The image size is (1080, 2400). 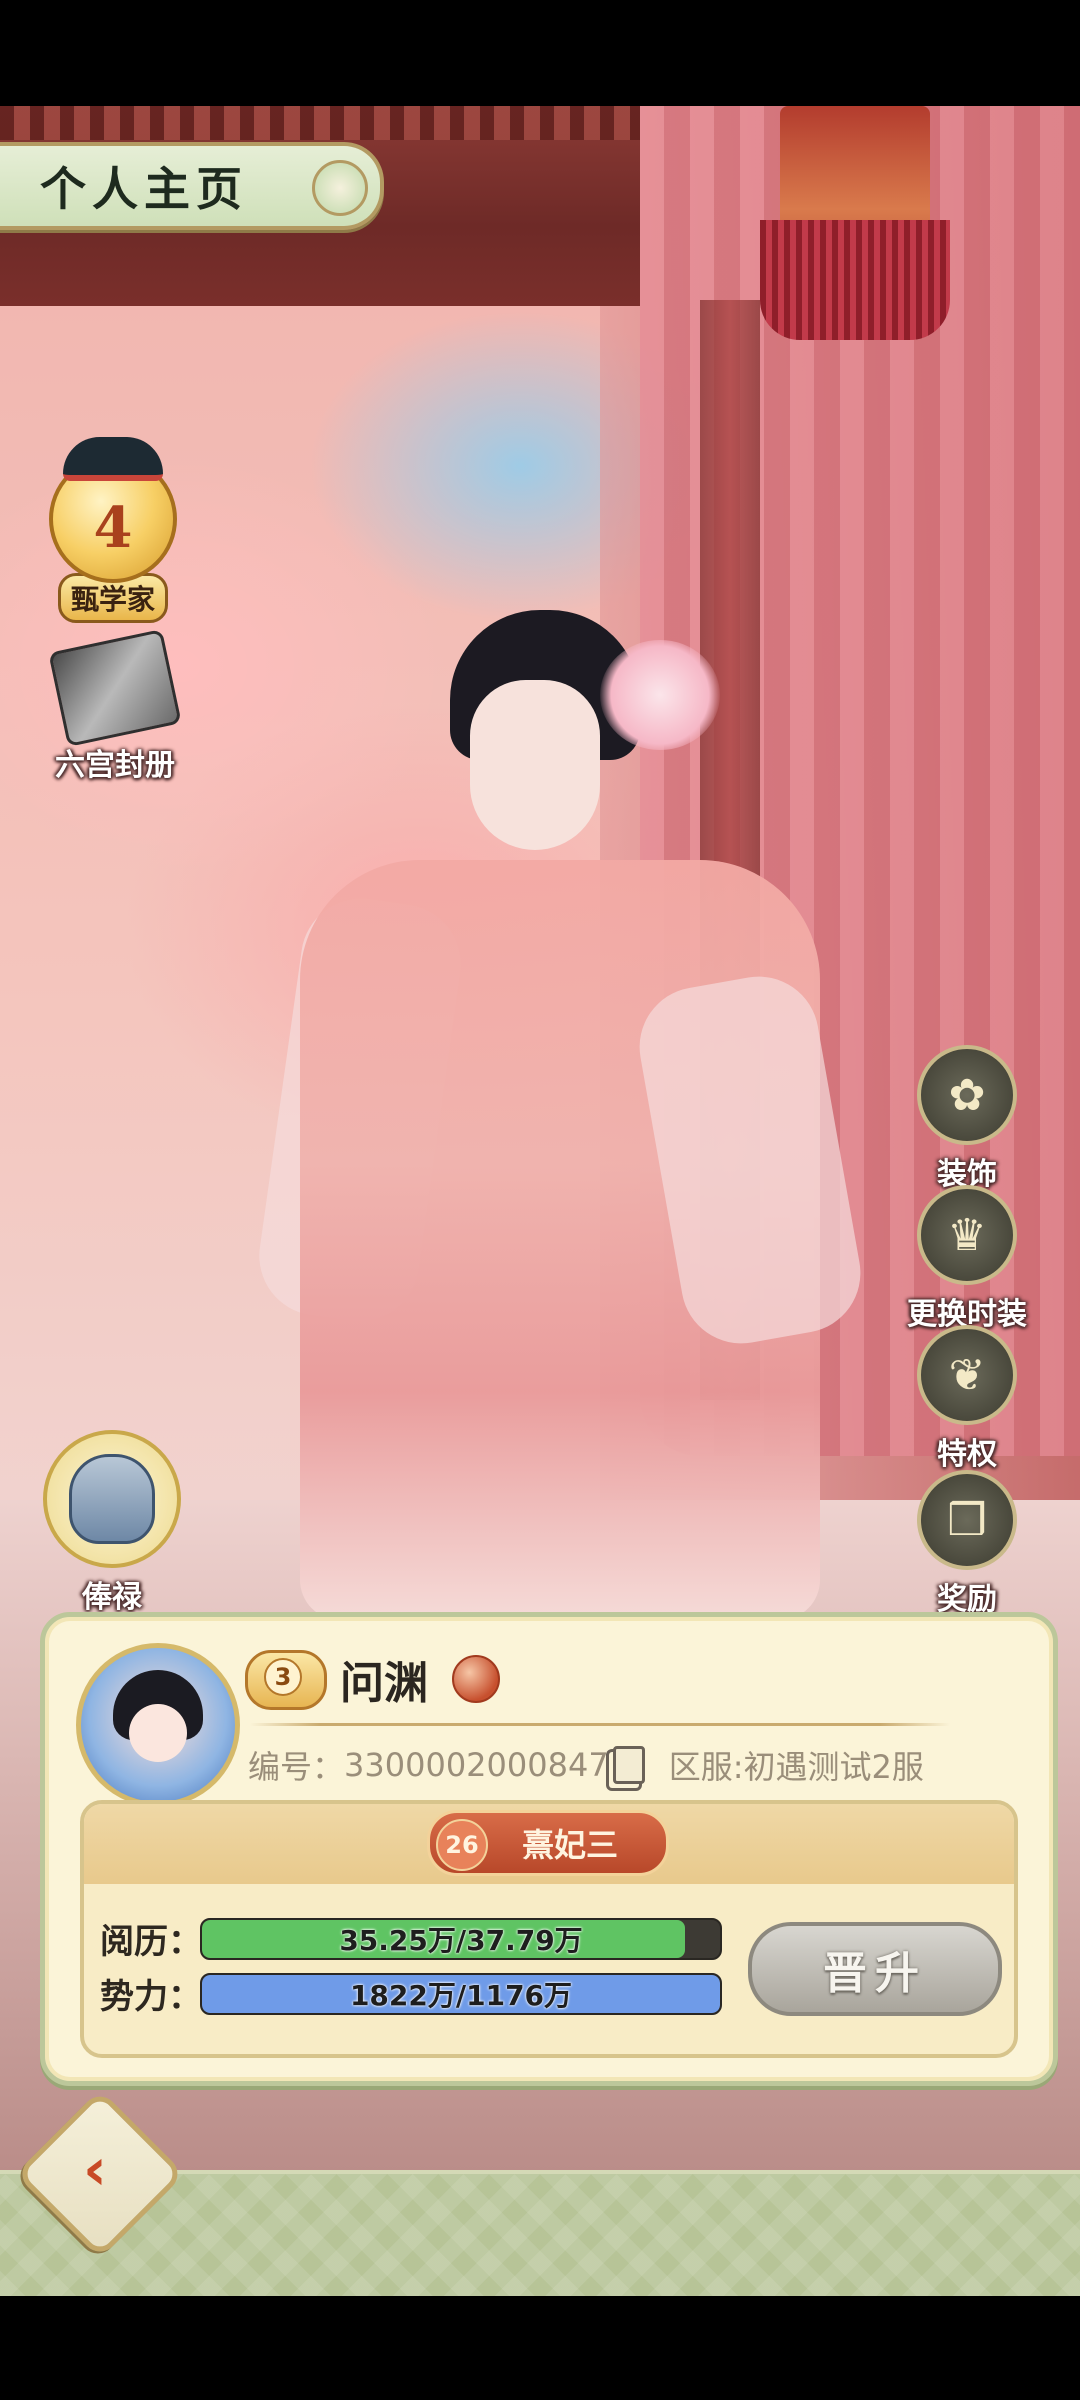 I want to click on salary-button: 俸禄, so click(x=112, y=1523).